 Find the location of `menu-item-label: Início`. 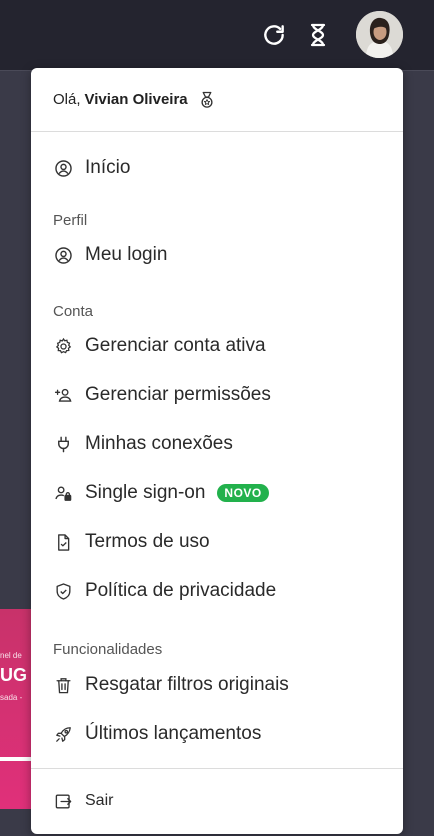

menu-item-label: Início is located at coordinates (108, 167).